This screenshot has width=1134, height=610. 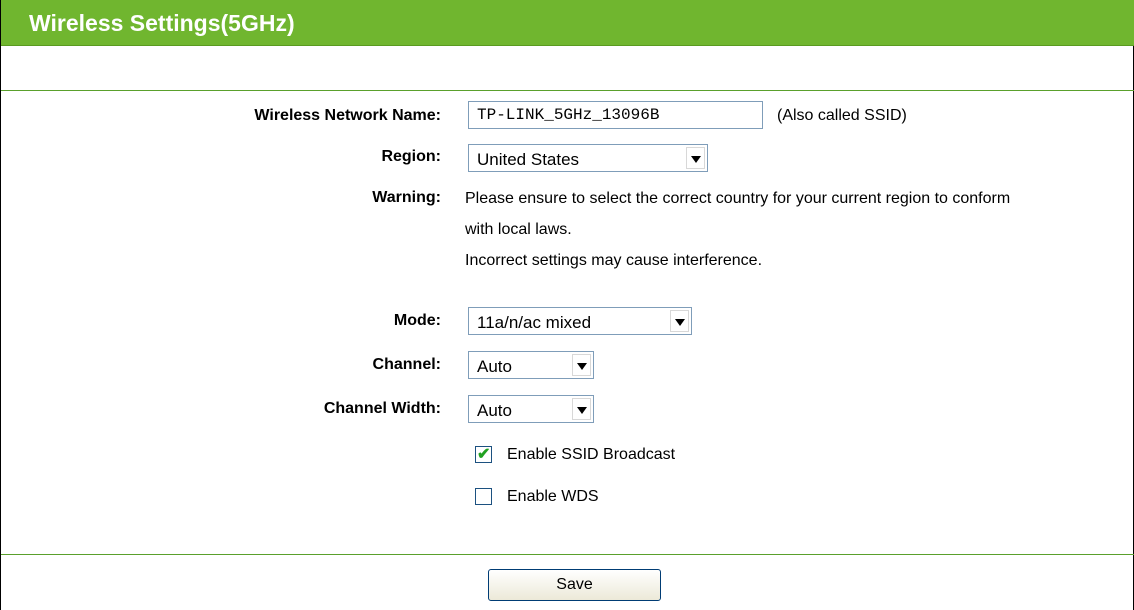 What do you see at coordinates (531, 409) in the screenshot?
I see `channel-width-select: Auto` at bounding box center [531, 409].